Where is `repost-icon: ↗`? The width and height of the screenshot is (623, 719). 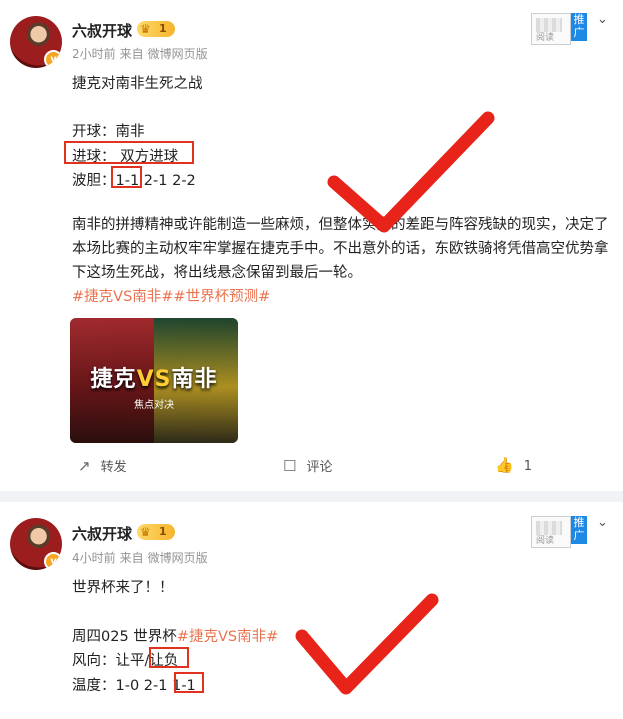 repost-icon: ↗ is located at coordinates (84, 466).